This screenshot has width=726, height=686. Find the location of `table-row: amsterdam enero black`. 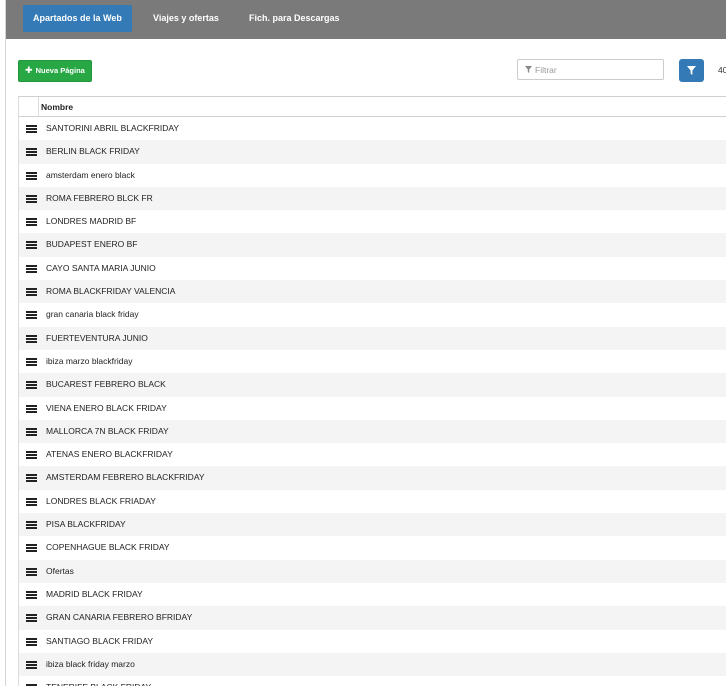

table-row: amsterdam enero black is located at coordinates (372, 175).